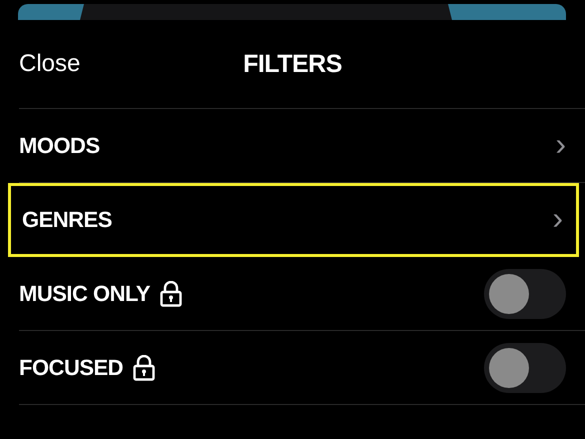  What do you see at coordinates (292, 64) in the screenshot?
I see `screen-title: FILTERS` at bounding box center [292, 64].